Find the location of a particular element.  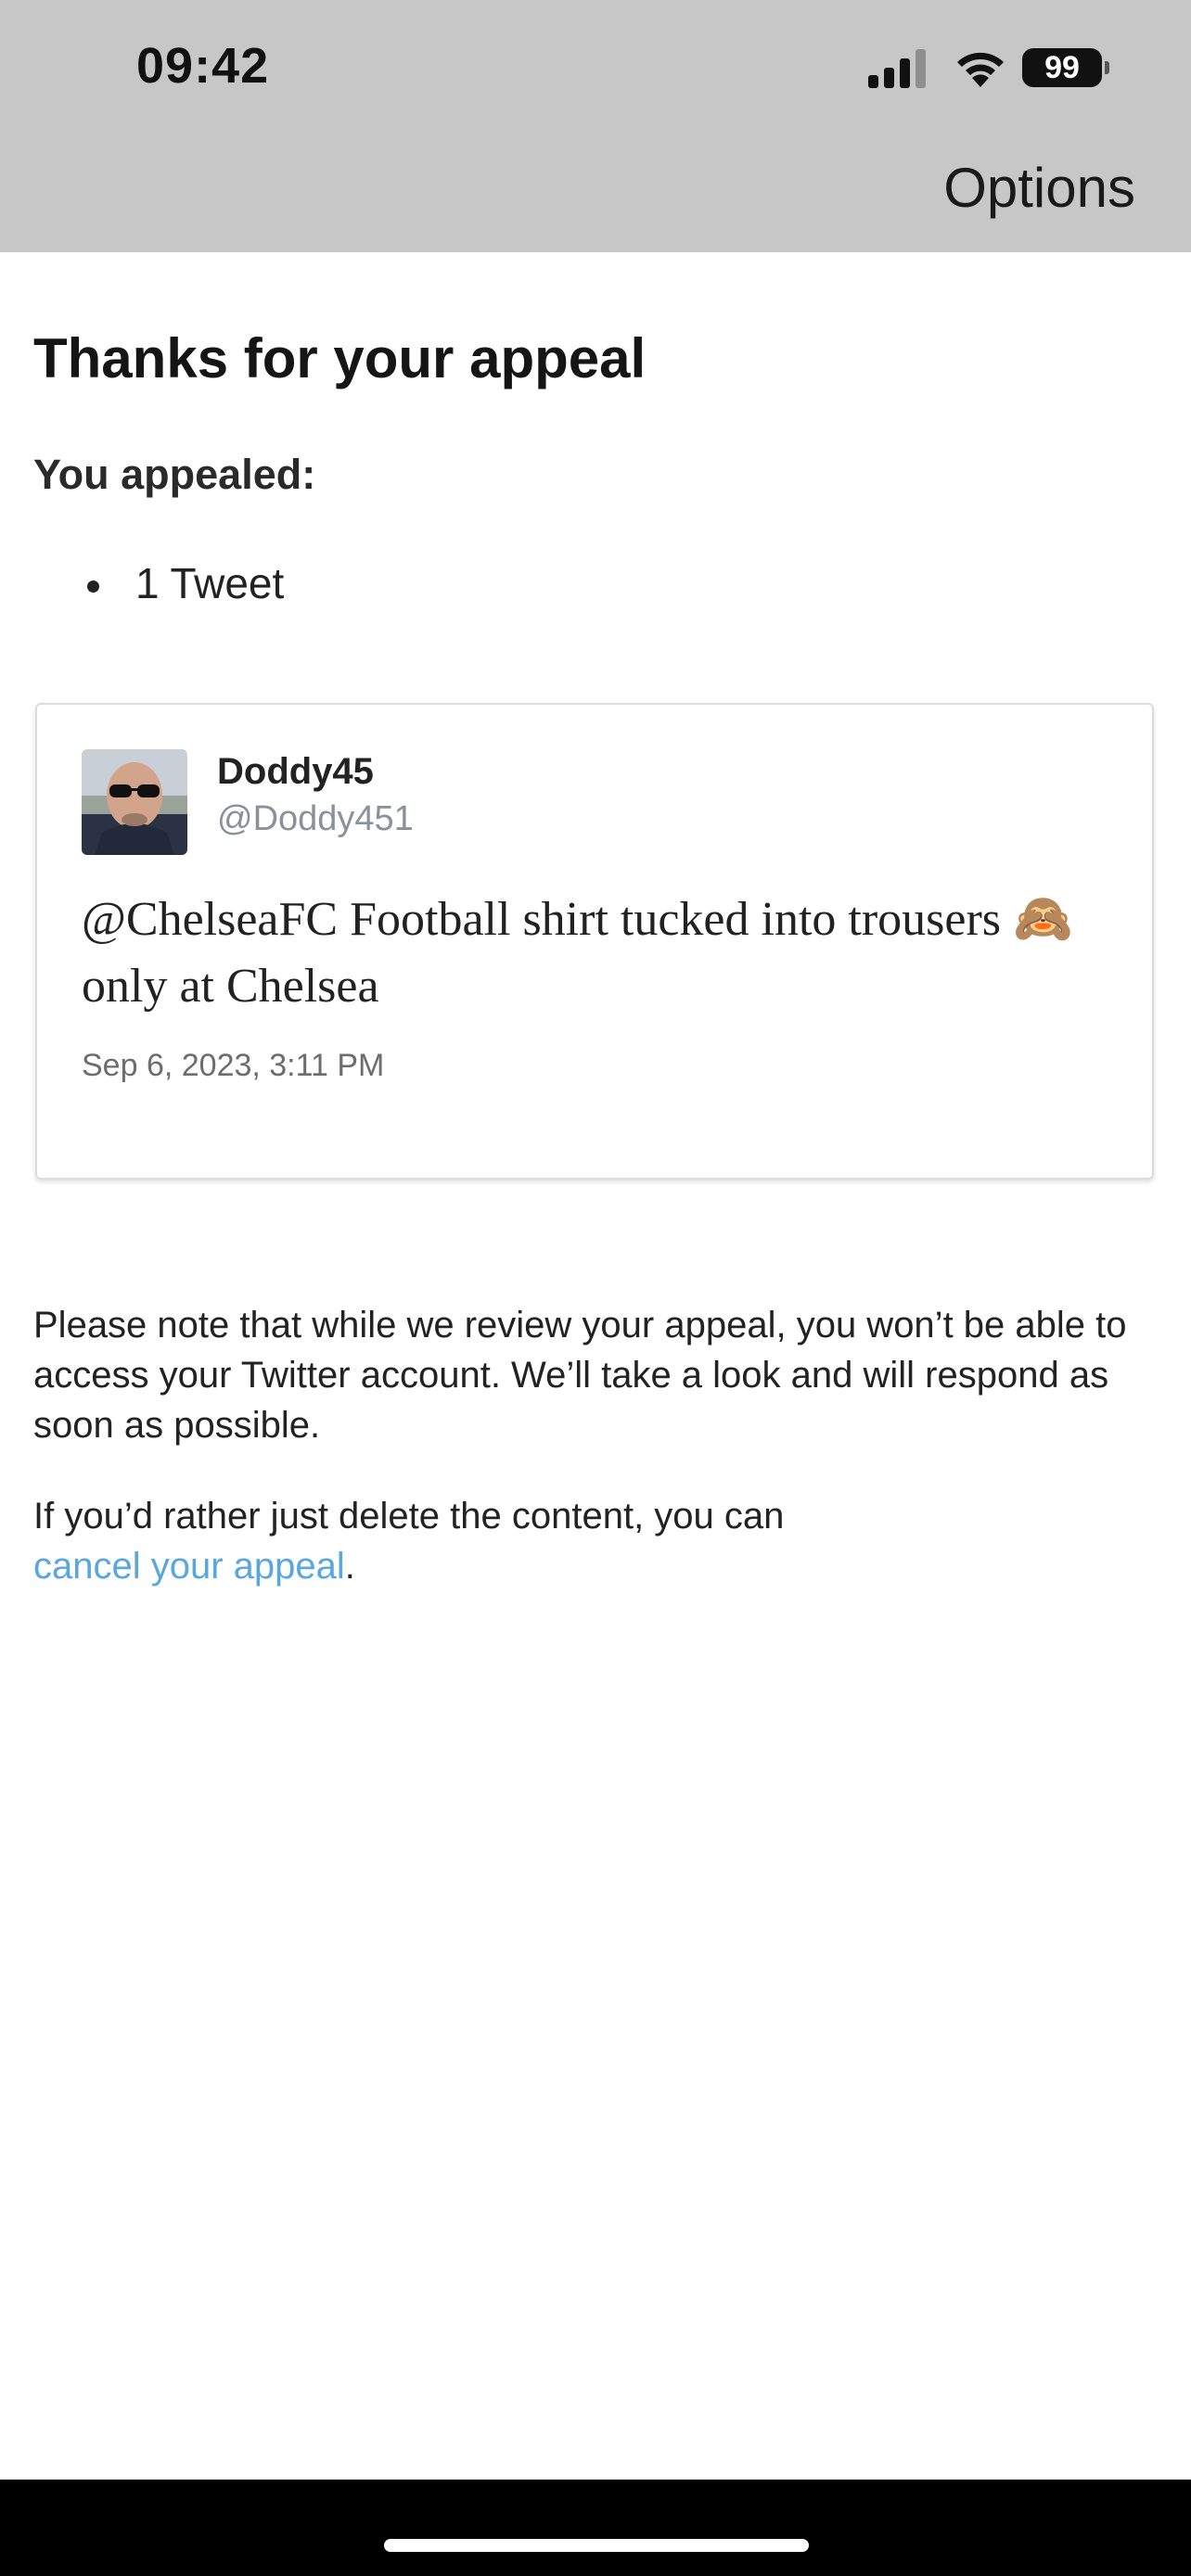

avatar-photo-icon is located at coordinates (134, 802).